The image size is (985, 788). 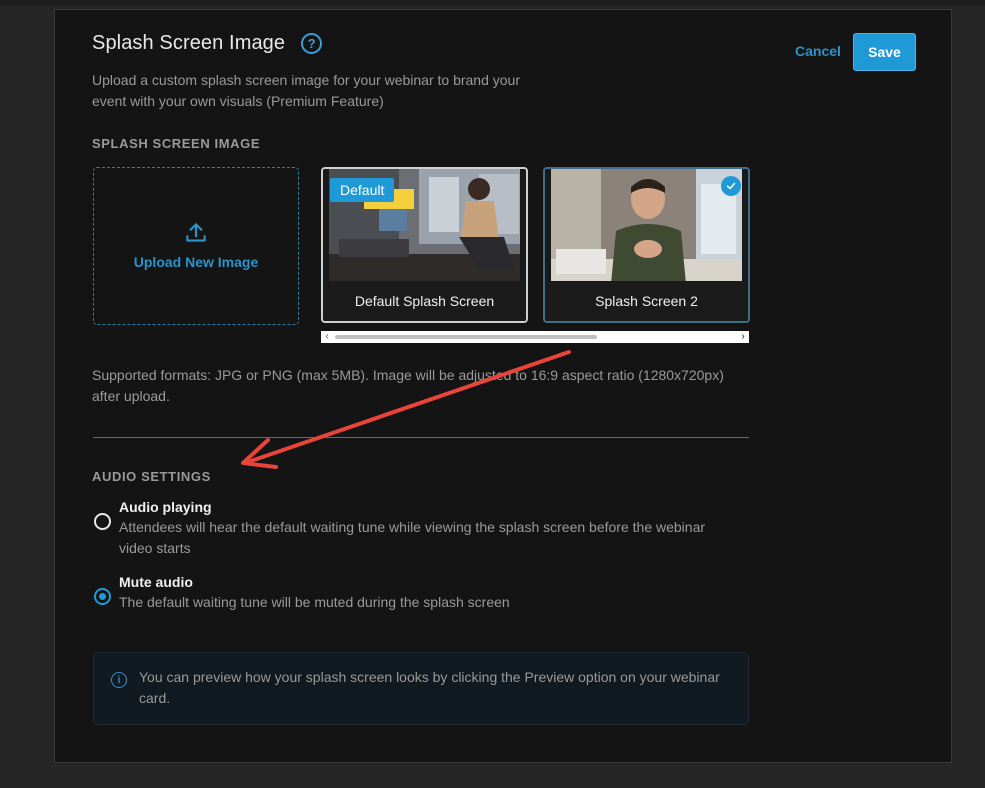 I want to click on thumbnails-scrollbar: ‹ ›, so click(x=535, y=337).